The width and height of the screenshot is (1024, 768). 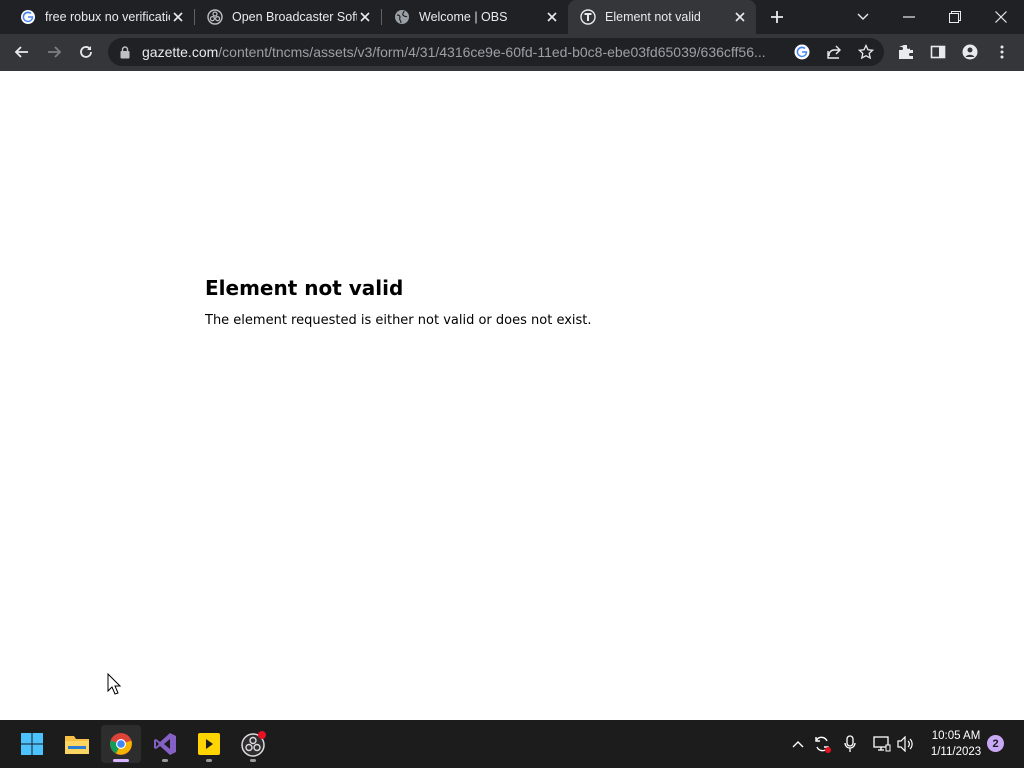 I want to click on bookmark-star-icon, so click(x=866, y=52).